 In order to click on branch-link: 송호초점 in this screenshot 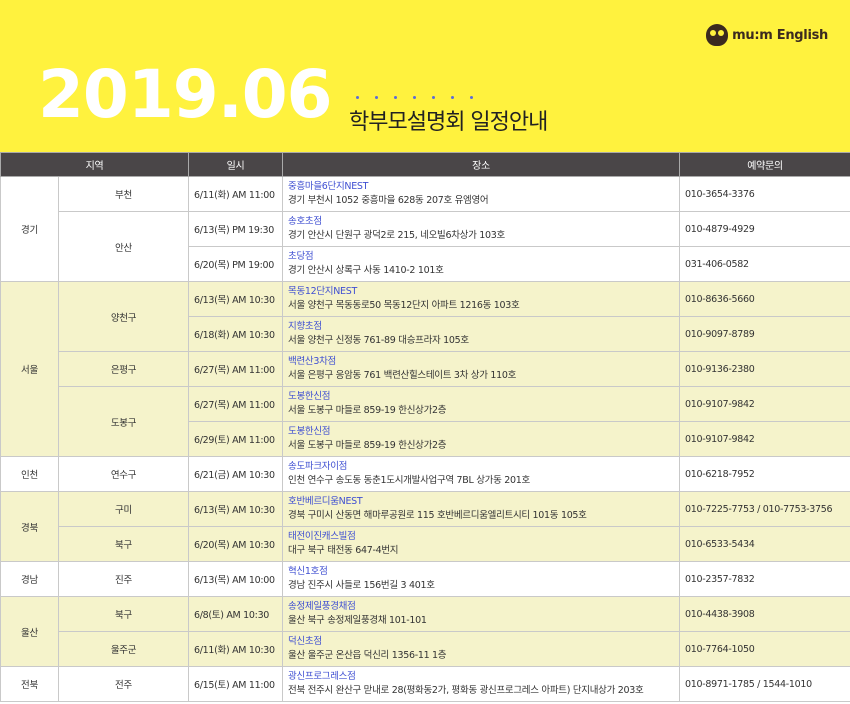, I will do `click(481, 222)`.